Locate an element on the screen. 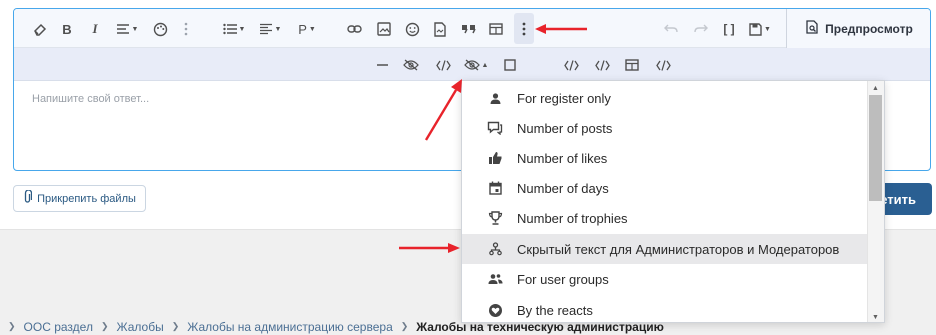  breadcrumb-item: Жалобы is located at coordinates (140, 327).